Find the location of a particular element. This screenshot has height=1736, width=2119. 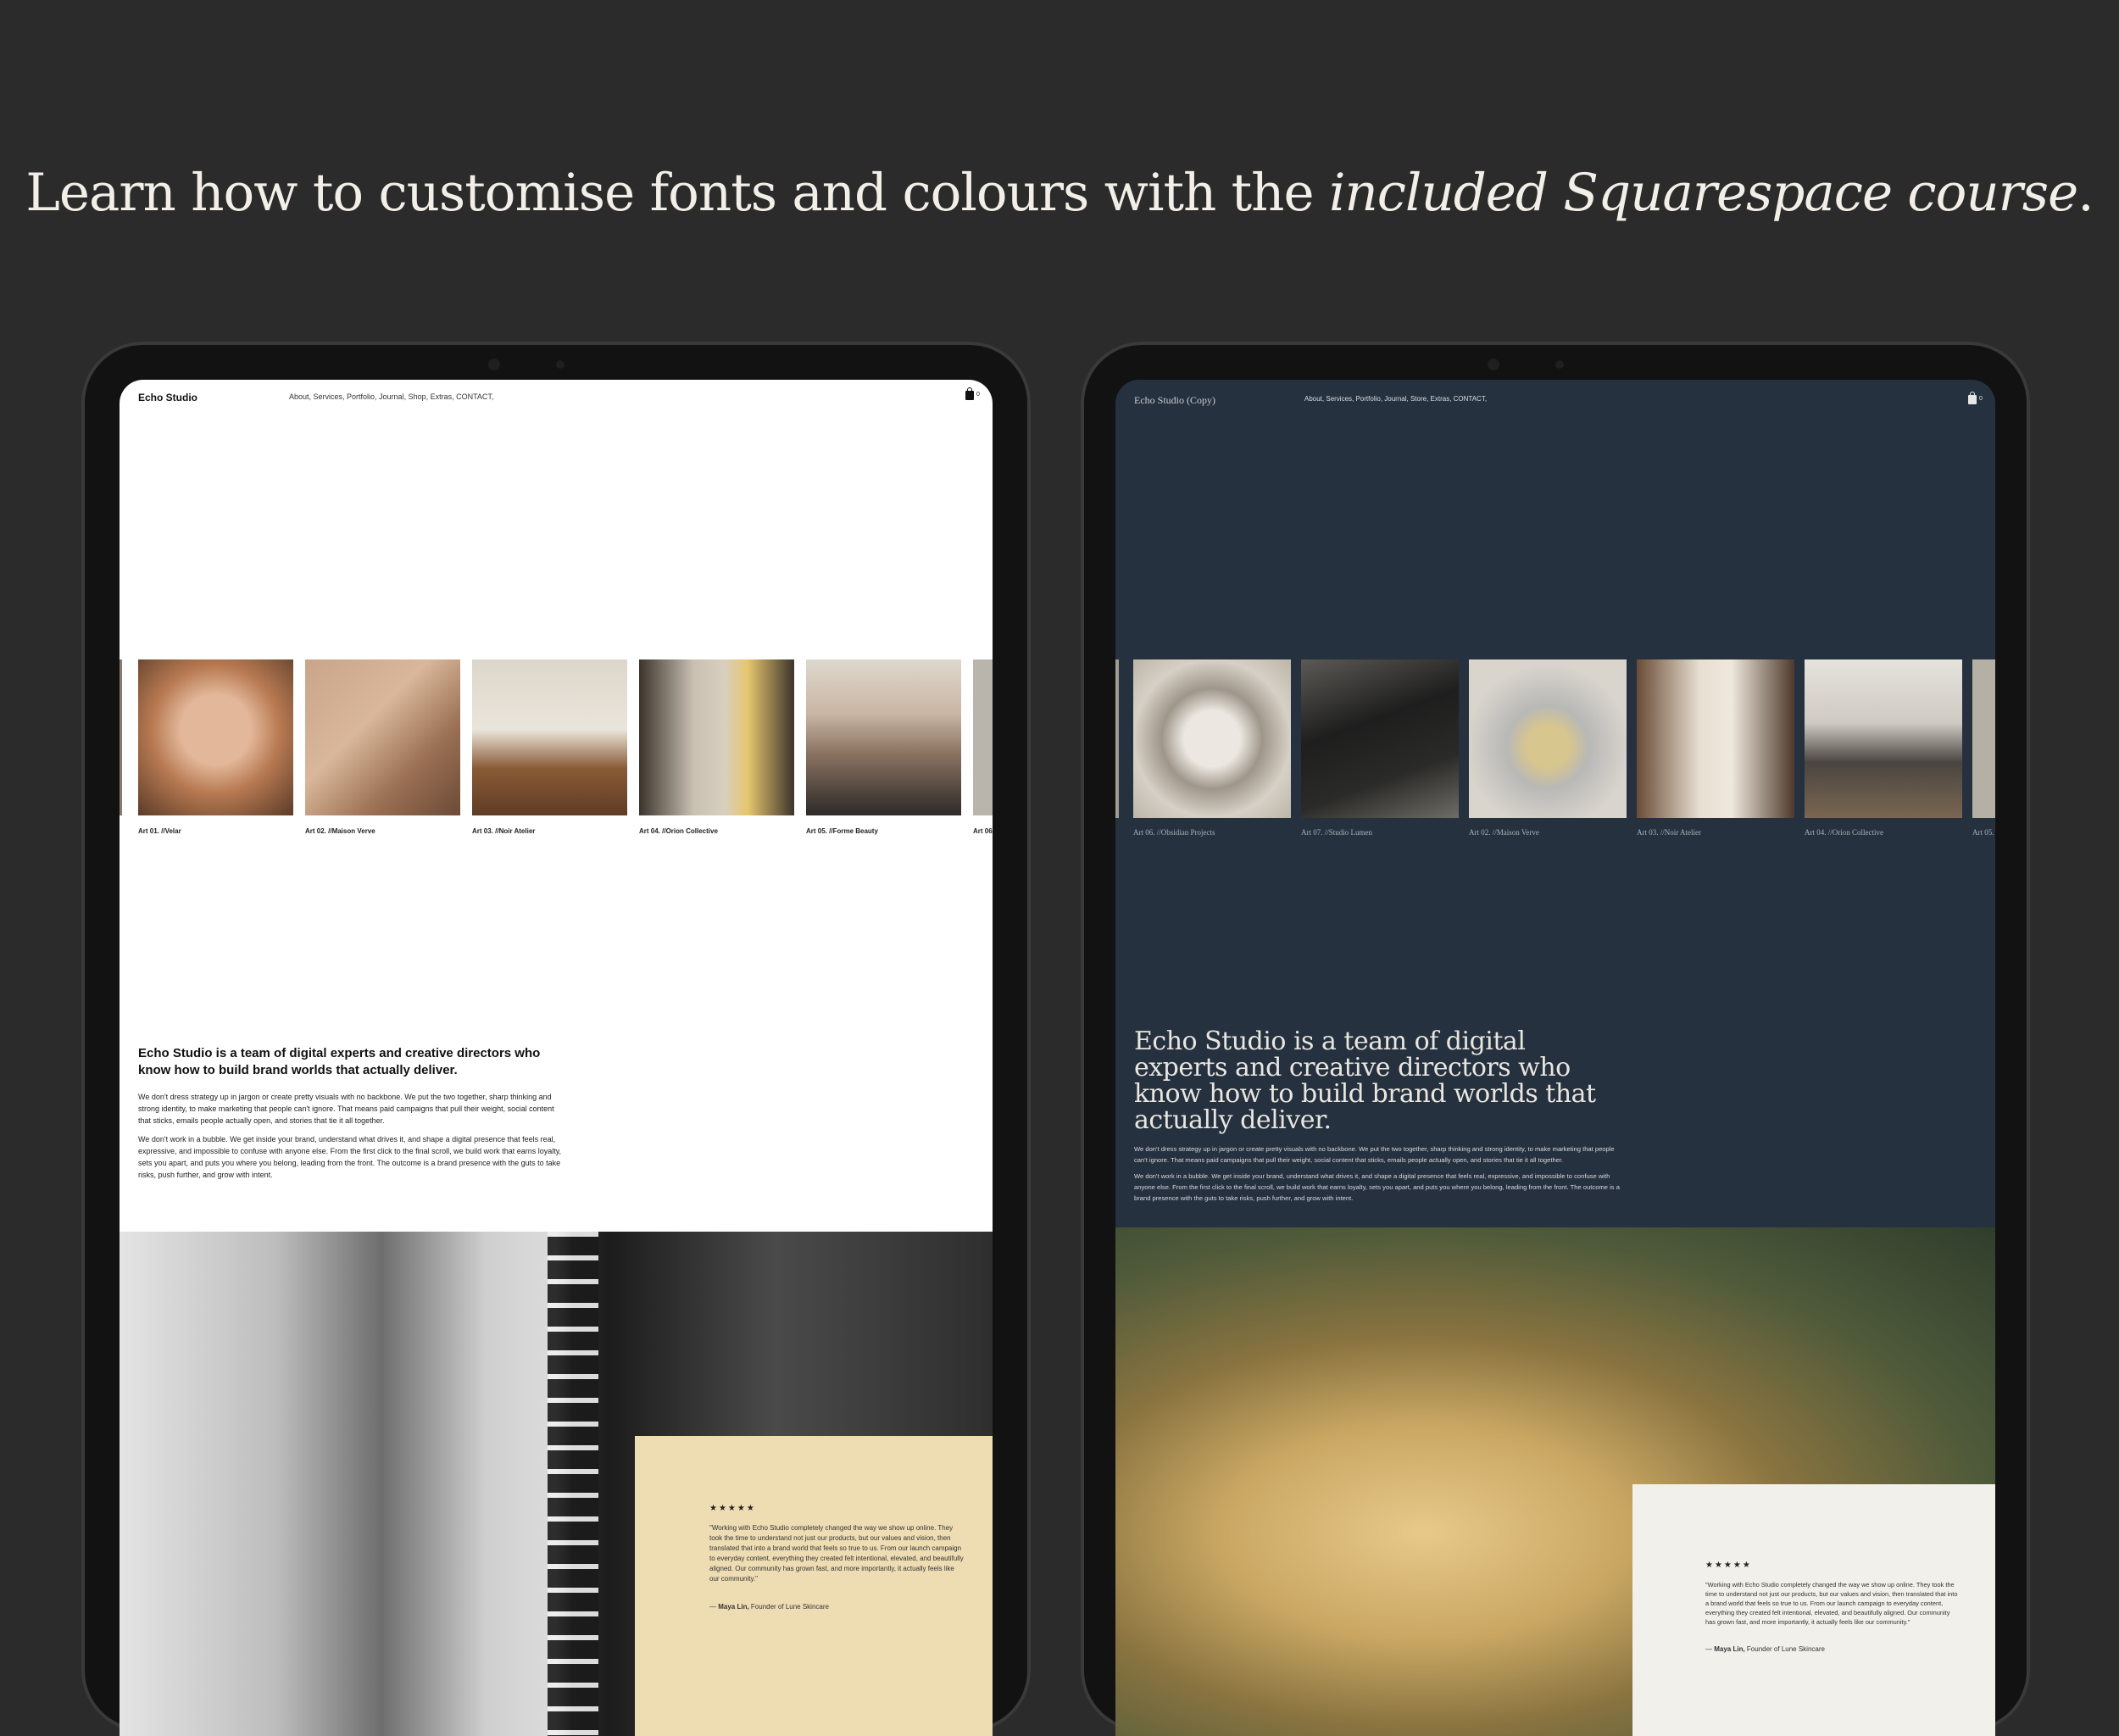

portfolio-item: Art 05. //Forme Beauty is located at coordinates (884, 747).